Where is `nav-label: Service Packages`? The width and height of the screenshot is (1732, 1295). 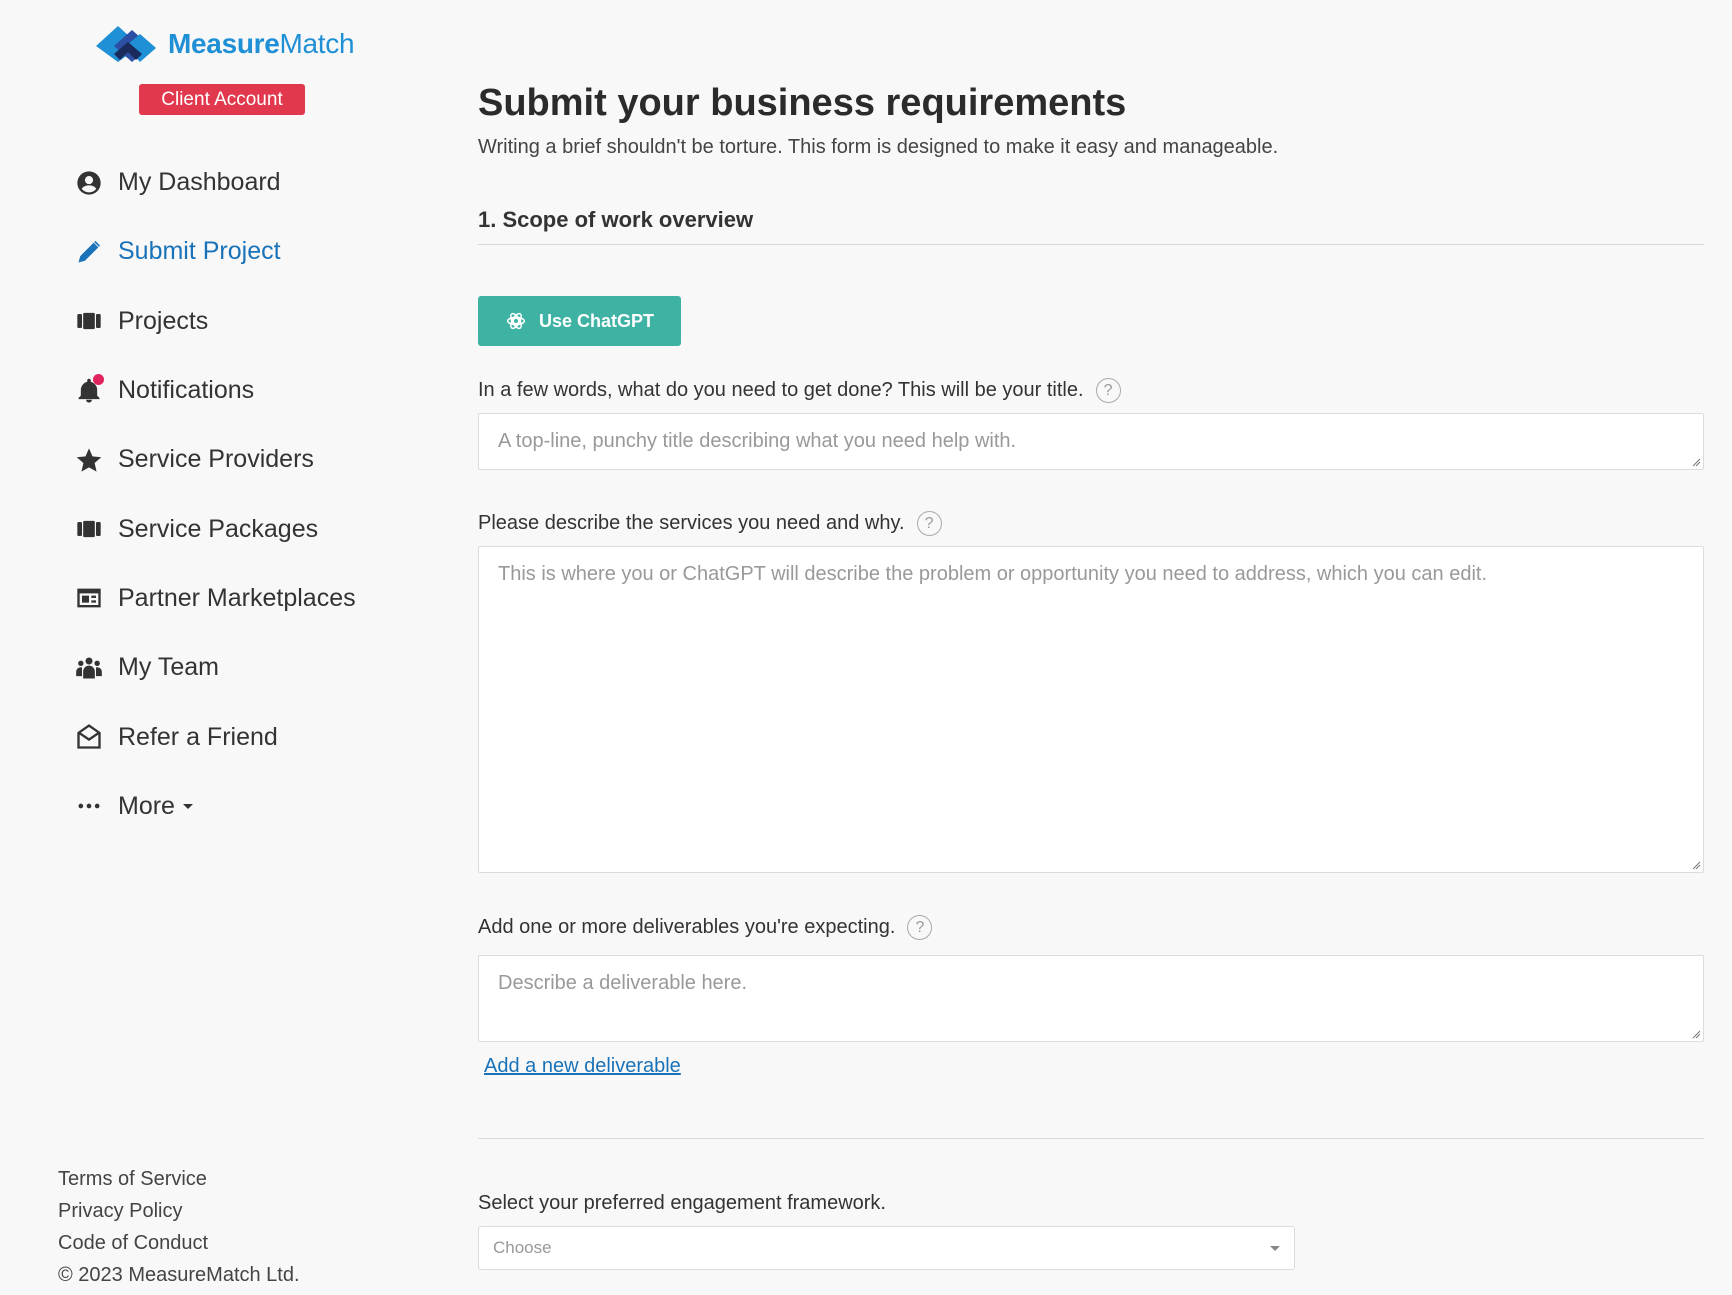 nav-label: Service Packages is located at coordinates (218, 528).